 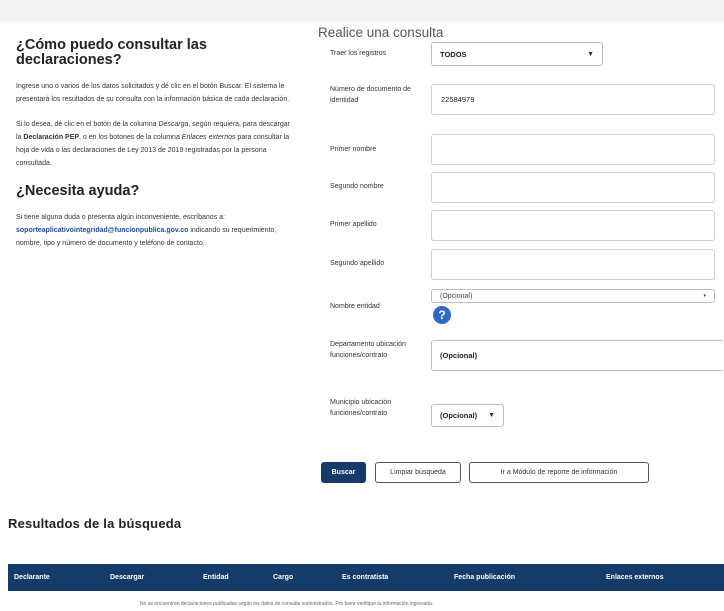 What do you see at coordinates (111, 52) in the screenshot?
I see `instructions-title: ¿Cómo puedo consultar las declaraciones?` at bounding box center [111, 52].